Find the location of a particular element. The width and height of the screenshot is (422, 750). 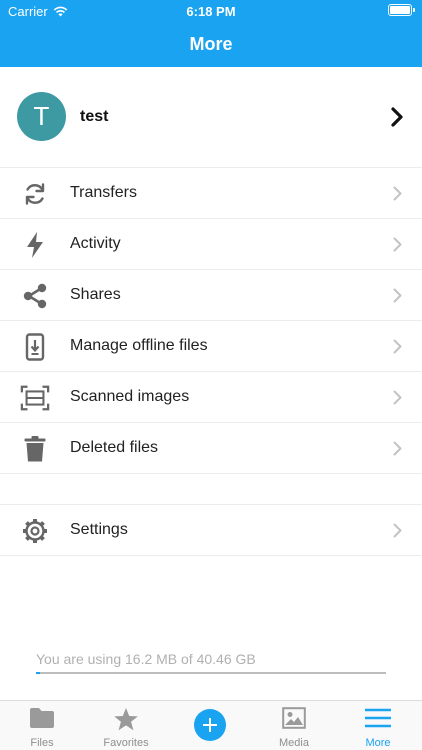

tab-add is located at coordinates (210, 725).